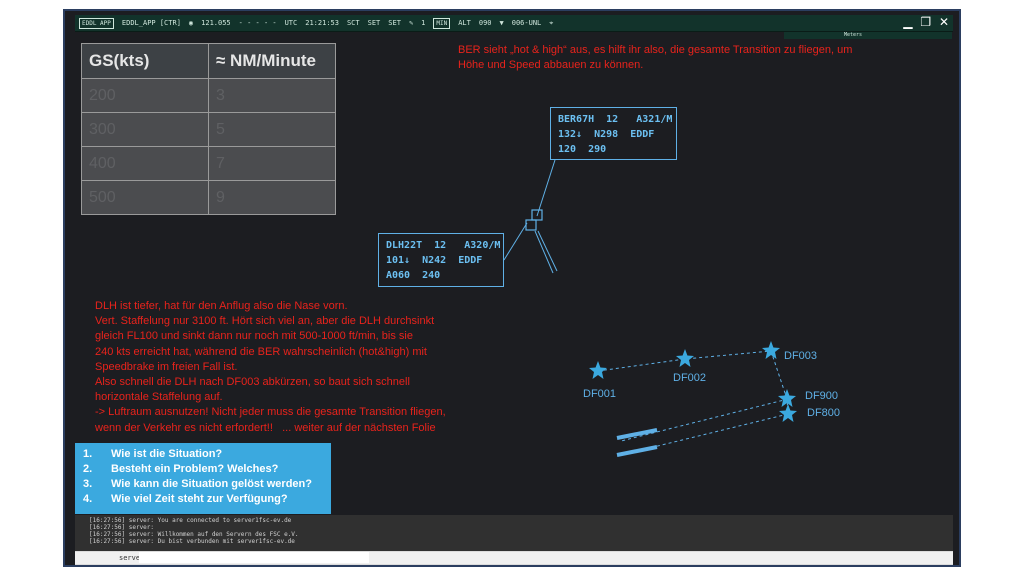 The height and width of the screenshot is (576, 1024). What do you see at coordinates (824, 413) in the screenshot?
I see `fix-label-df800: DF800` at bounding box center [824, 413].